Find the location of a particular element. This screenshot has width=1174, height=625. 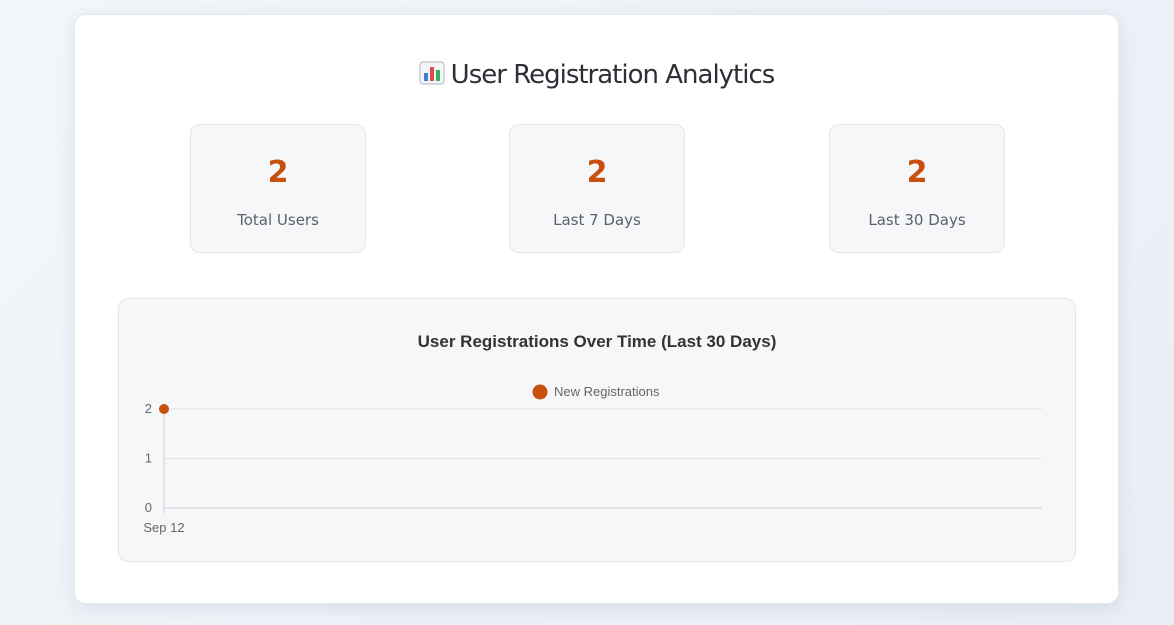

stat-label: Total Users is located at coordinates (278, 220).